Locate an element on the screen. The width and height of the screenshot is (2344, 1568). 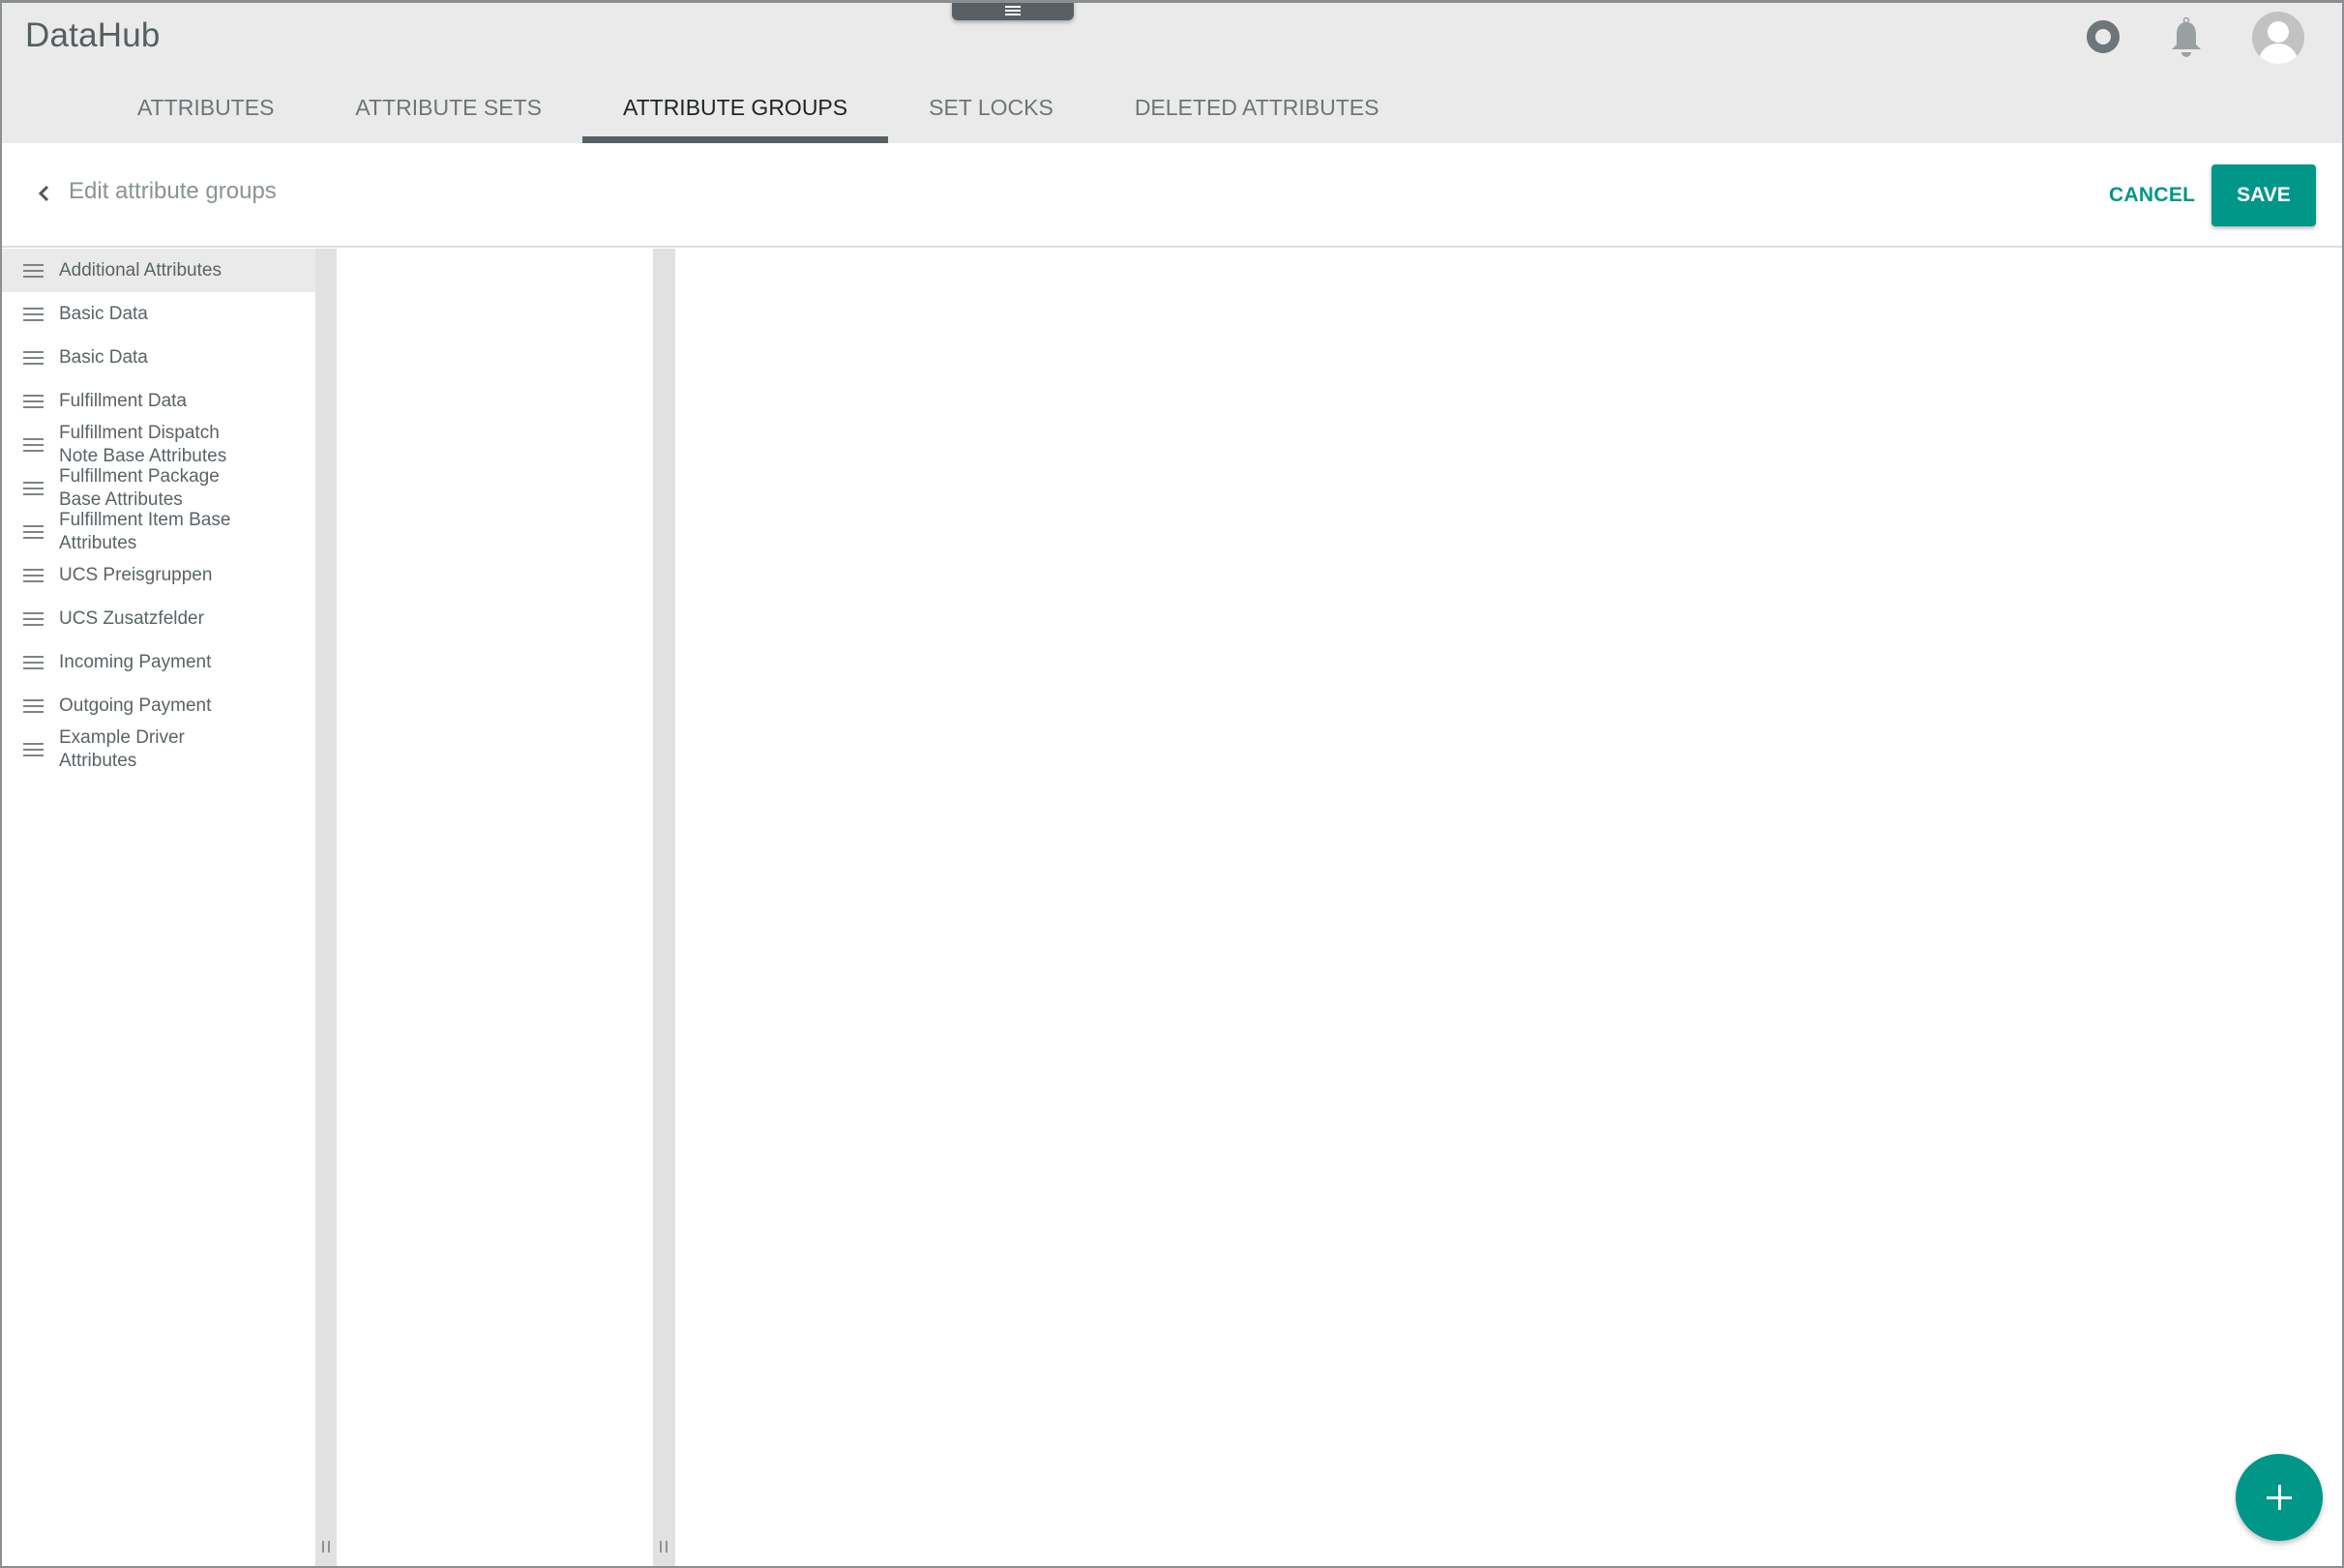
list-item-label: Additional Attributes is located at coordinates (140, 270).